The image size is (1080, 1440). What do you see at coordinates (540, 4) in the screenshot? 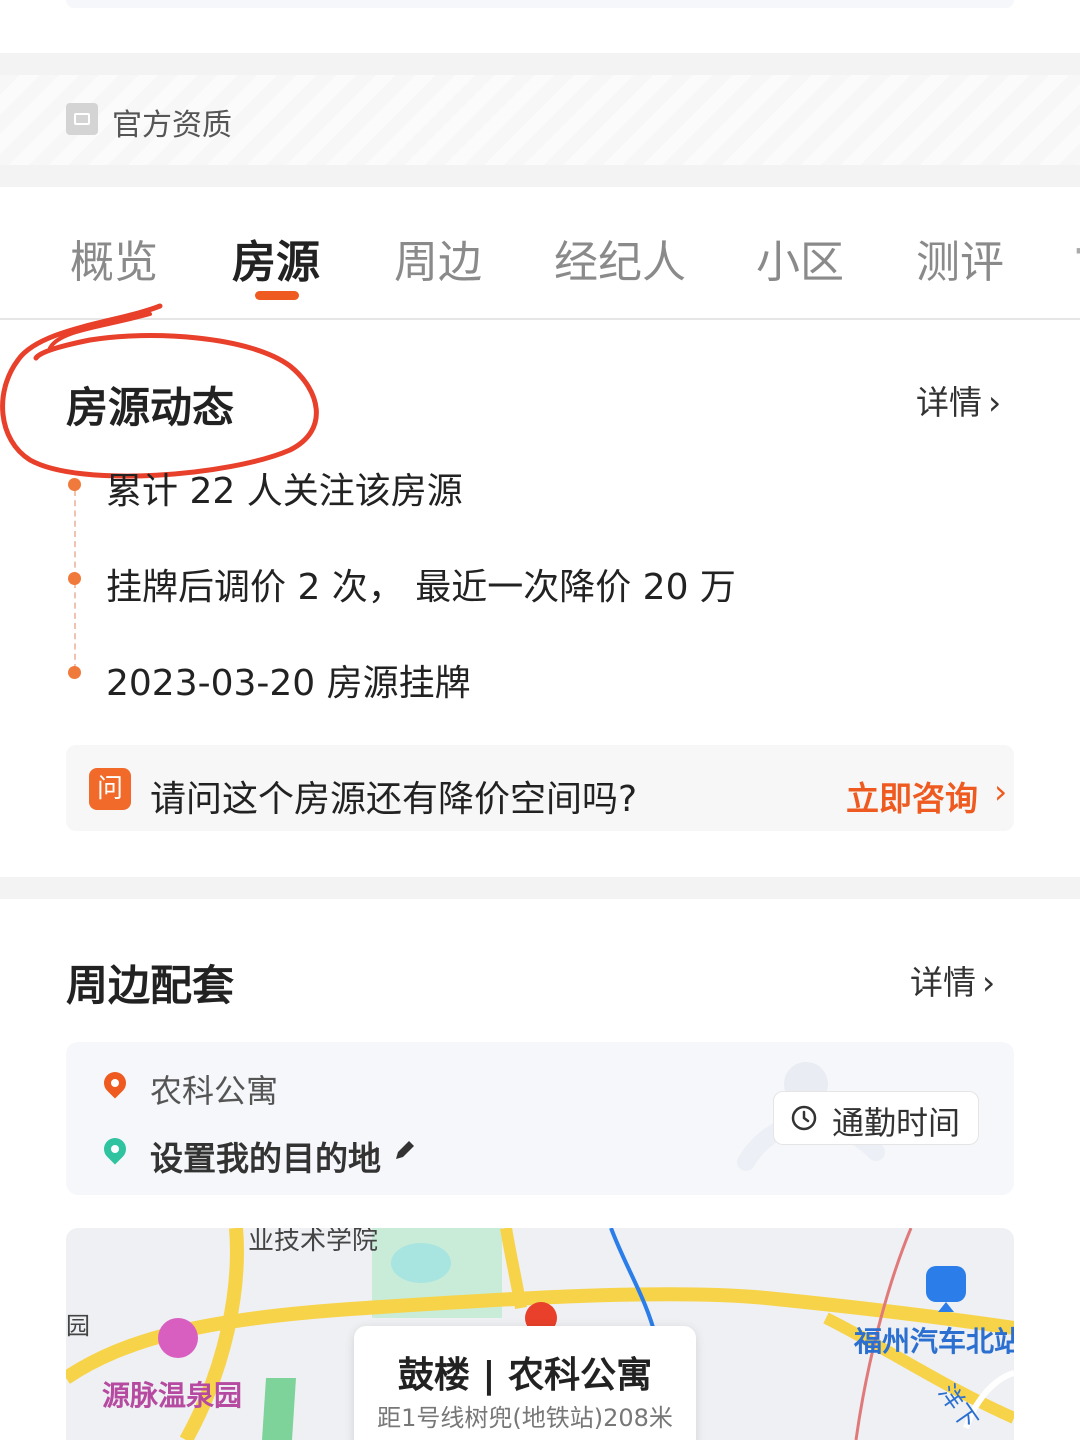
I see `previous-card-remnant` at bounding box center [540, 4].